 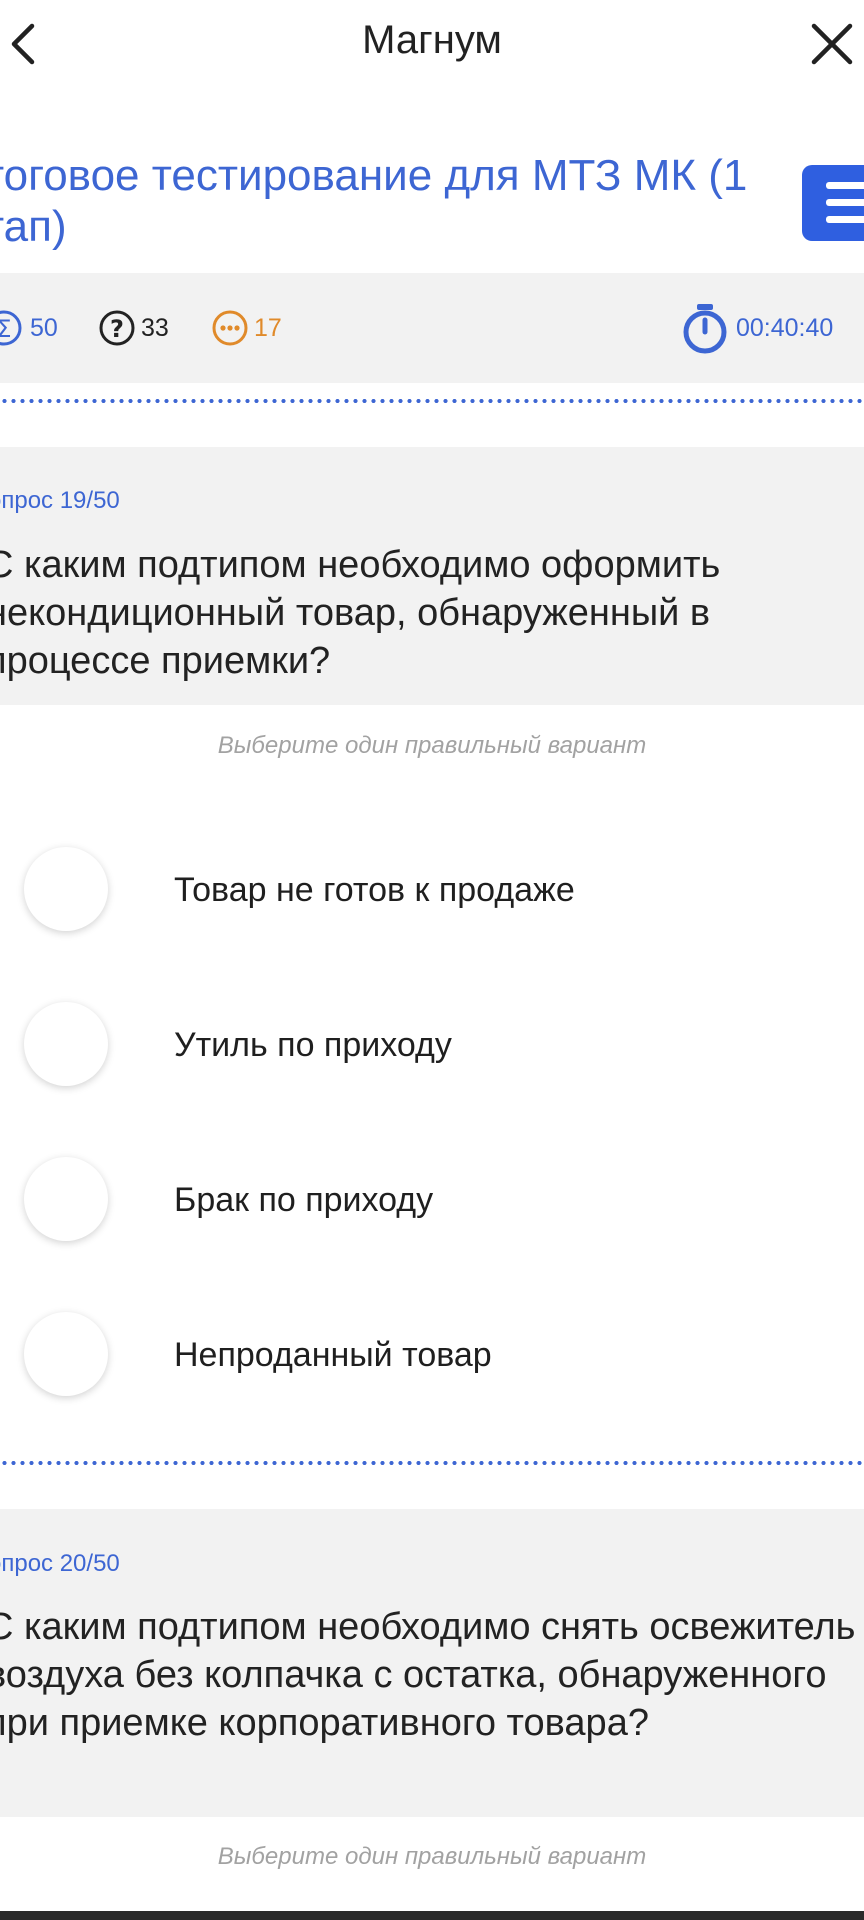 What do you see at coordinates (432, 40) in the screenshot?
I see `app-title: Магнум` at bounding box center [432, 40].